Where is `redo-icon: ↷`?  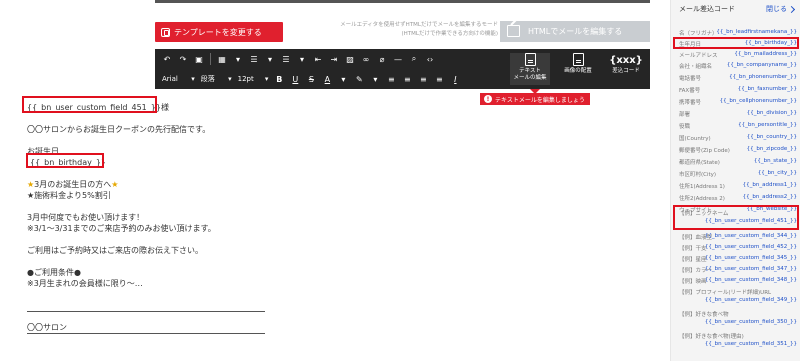 redo-icon: ↷ is located at coordinates (183, 59).